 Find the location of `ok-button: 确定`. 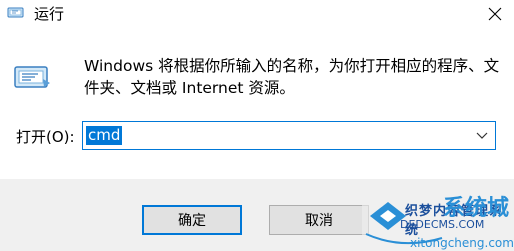

ok-button: 确定 is located at coordinates (192, 220).